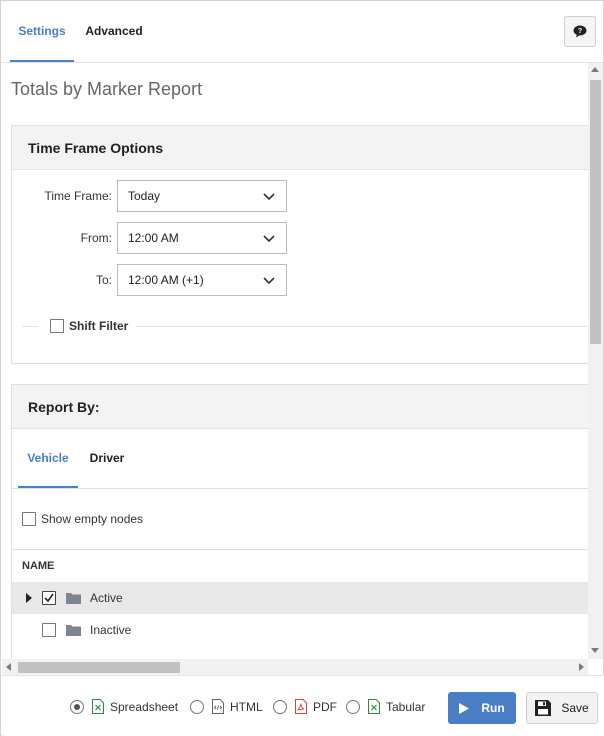  Describe the element at coordinates (107, 89) in the screenshot. I see `page-title: Totals by Marker Report` at that location.